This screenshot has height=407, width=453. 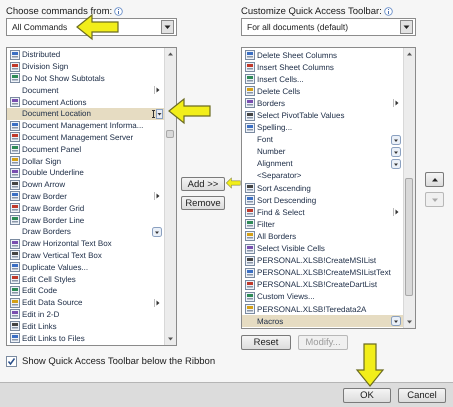 I want to click on command-item: PERSONAL.XLSB!Teredata2A, so click(x=322, y=309).